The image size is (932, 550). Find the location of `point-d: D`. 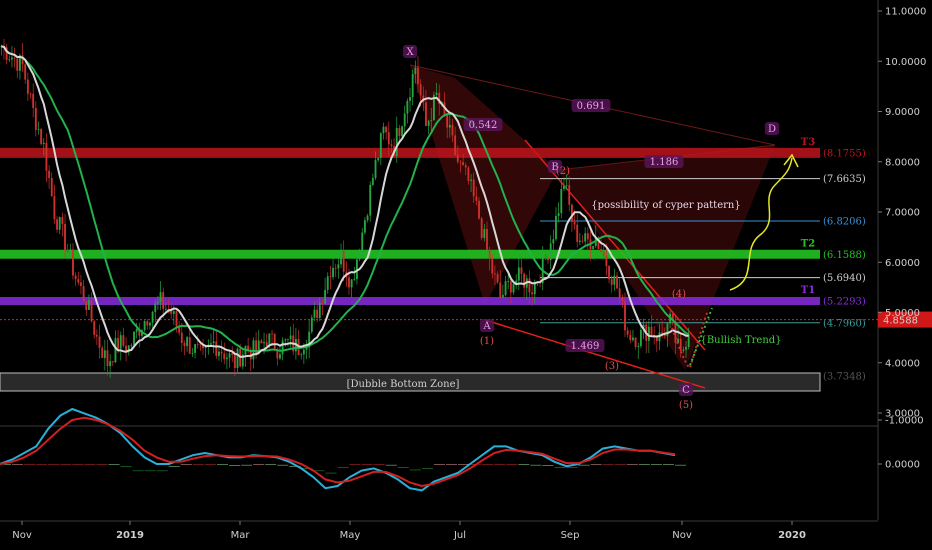

point-d: D is located at coordinates (772, 129).